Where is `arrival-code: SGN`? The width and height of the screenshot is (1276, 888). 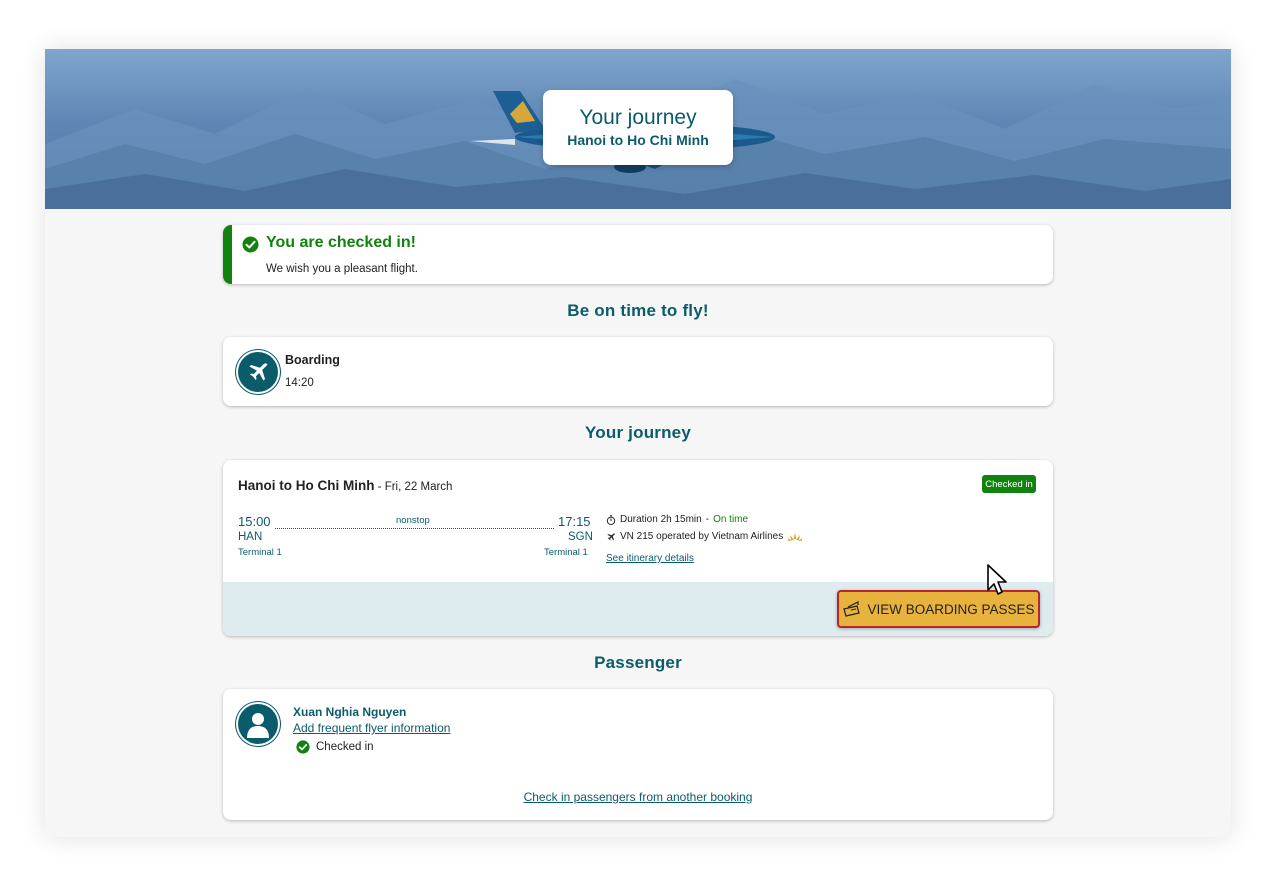
arrival-code: SGN is located at coordinates (580, 537).